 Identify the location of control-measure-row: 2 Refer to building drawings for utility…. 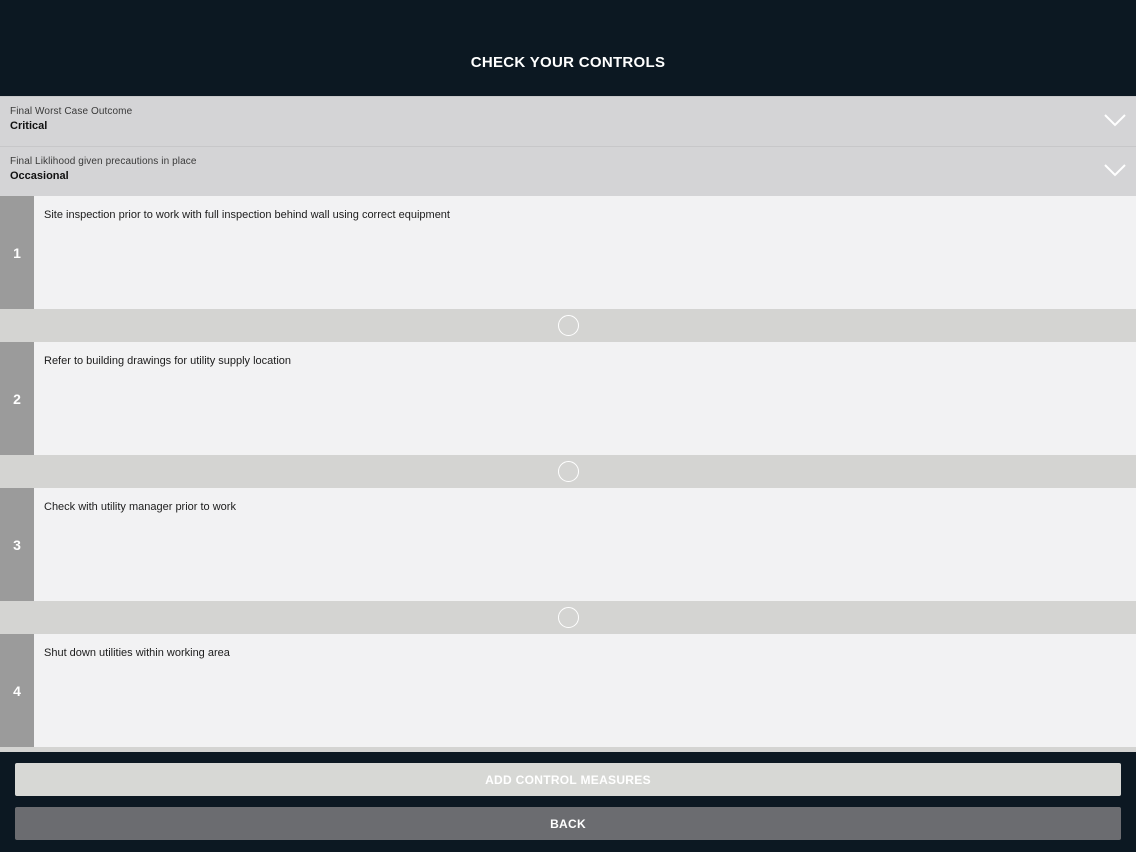
(568, 398).